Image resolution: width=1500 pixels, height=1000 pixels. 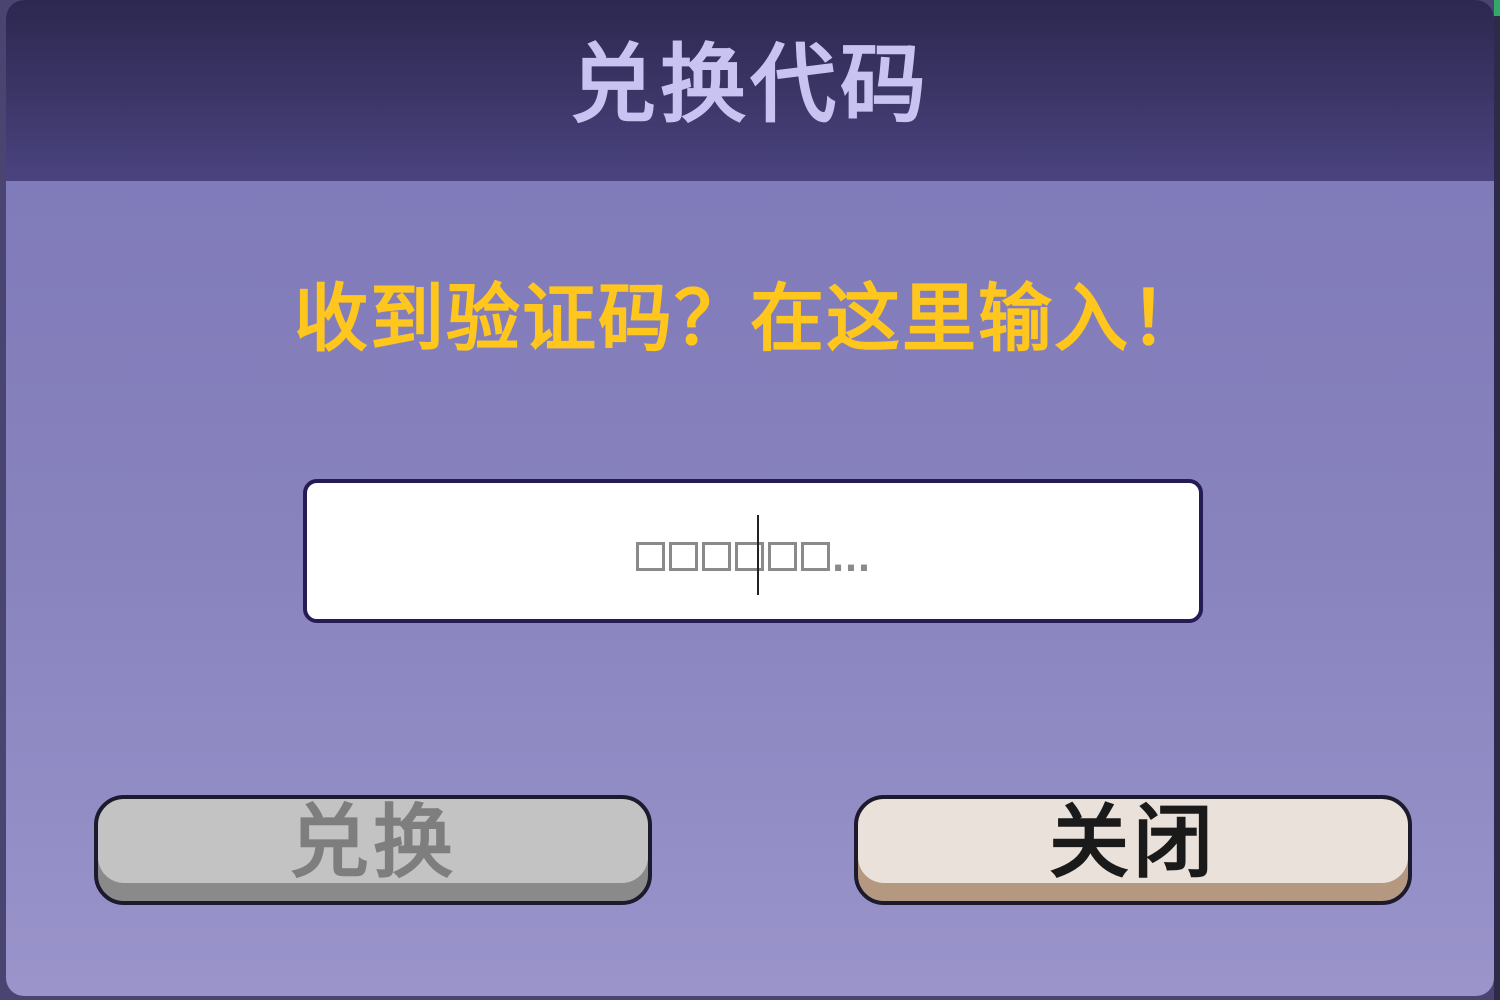 What do you see at coordinates (1497, 8) in the screenshot?
I see `background-accent` at bounding box center [1497, 8].